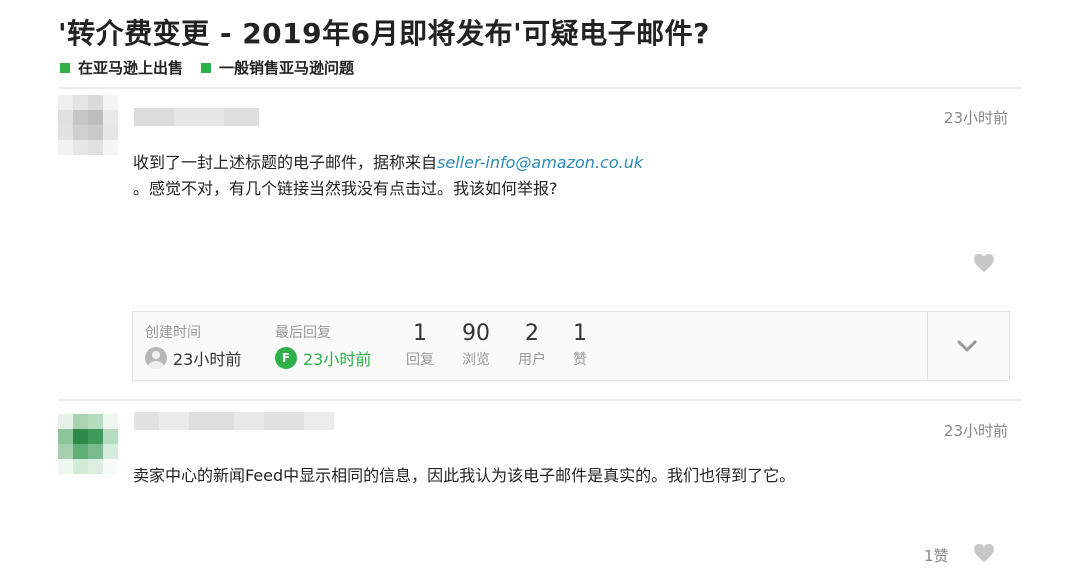 The image size is (1080, 583). I want to click on replies-label: 回复, so click(420, 360).